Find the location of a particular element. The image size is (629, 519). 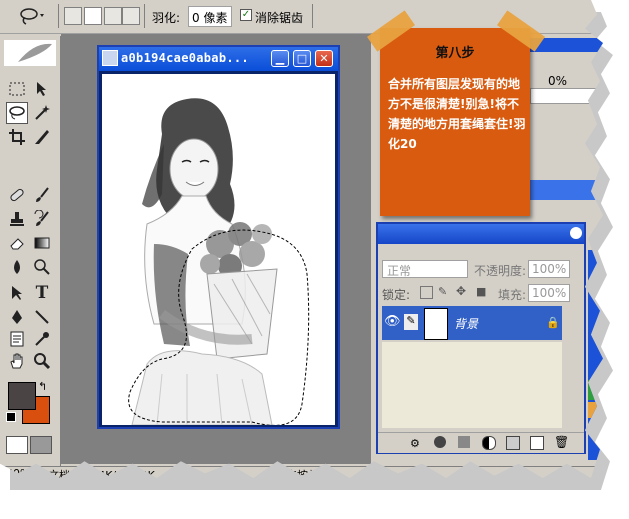

gradient-tool-icon is located at coordinates (42, 243).